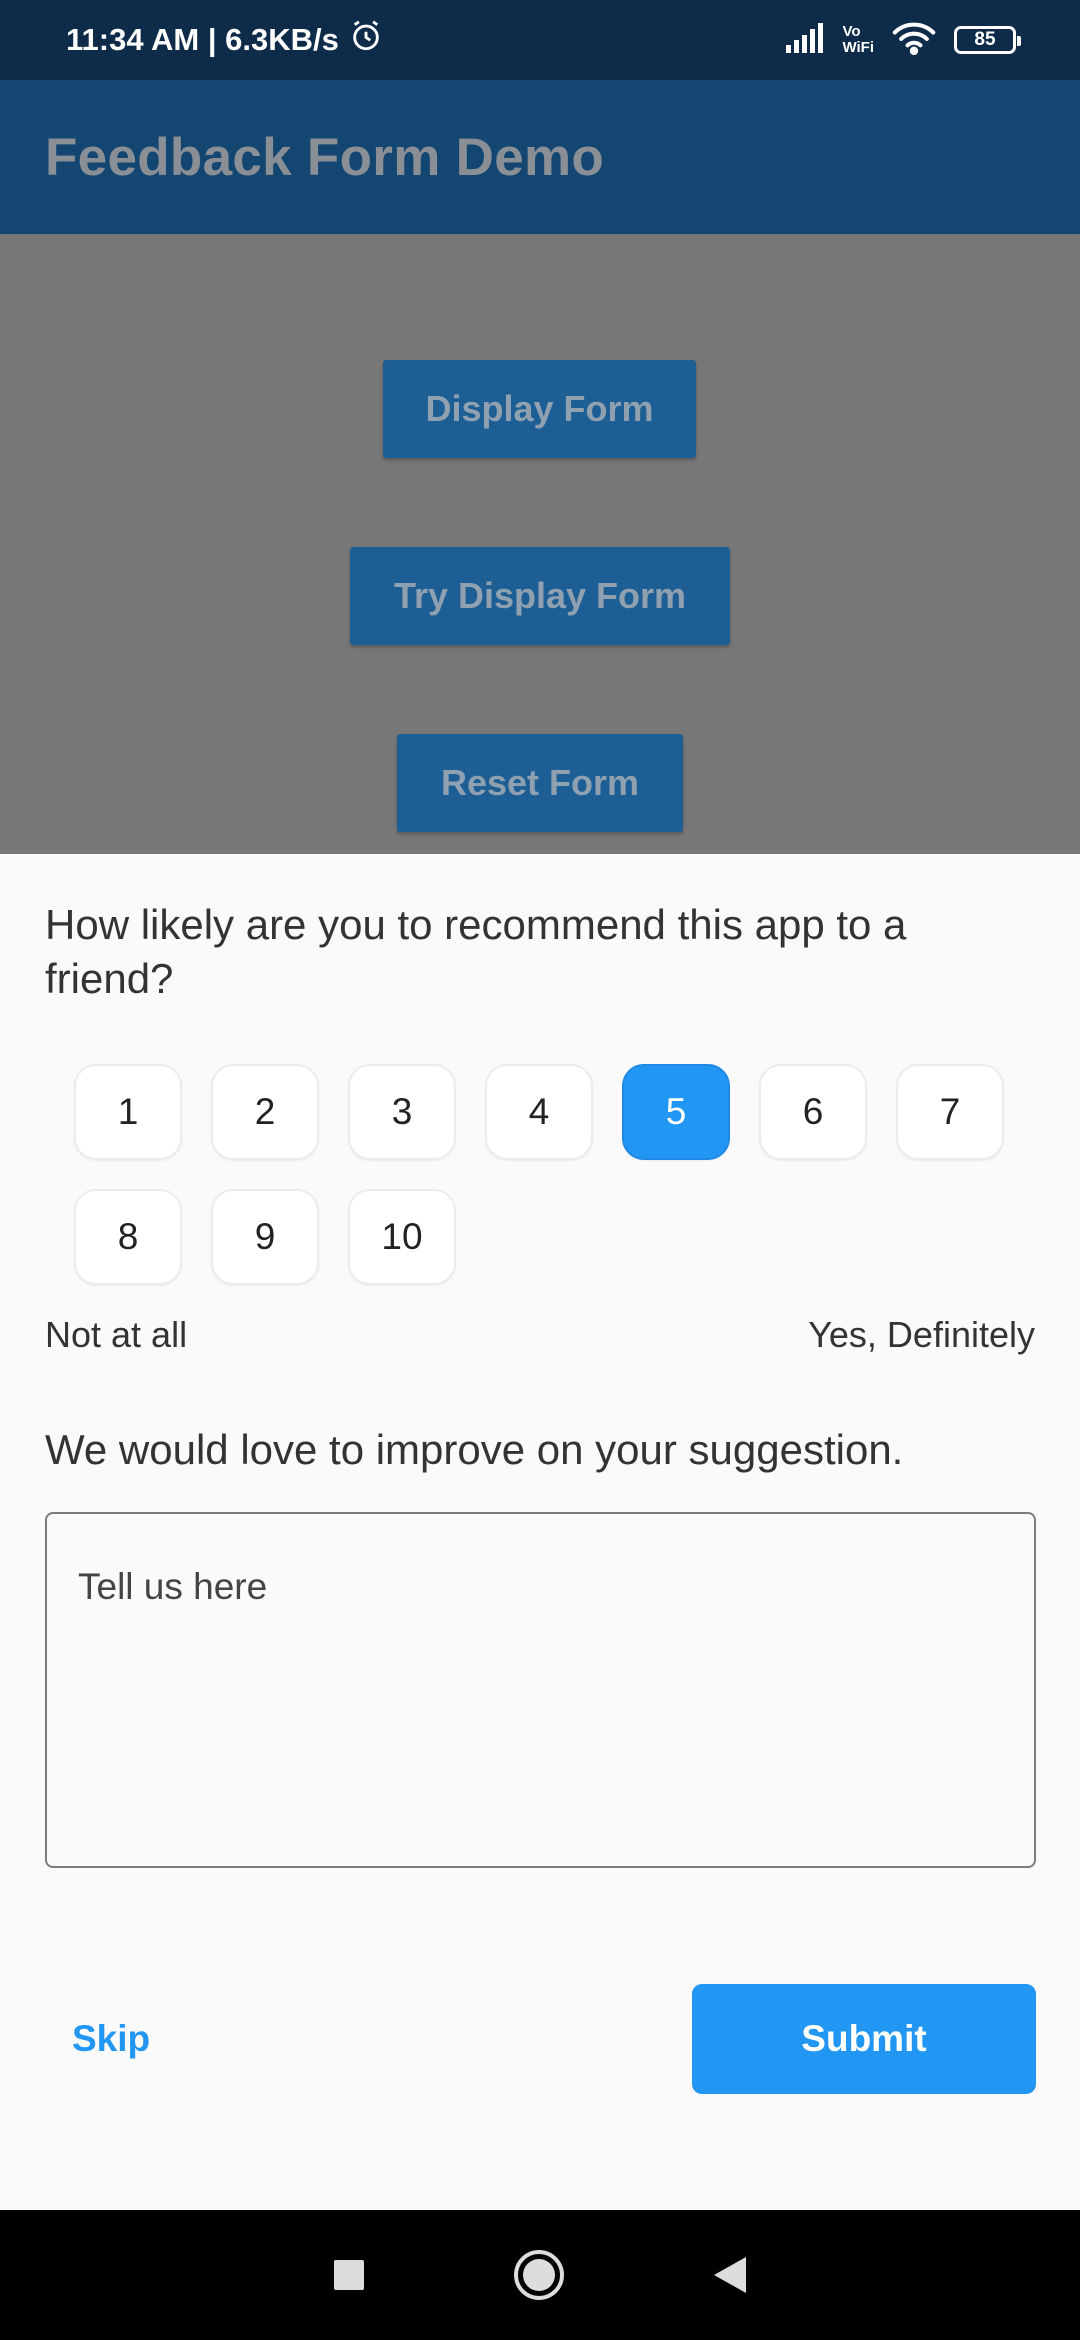  I want to click on rating-option-4: 4, so click(539, 1112).